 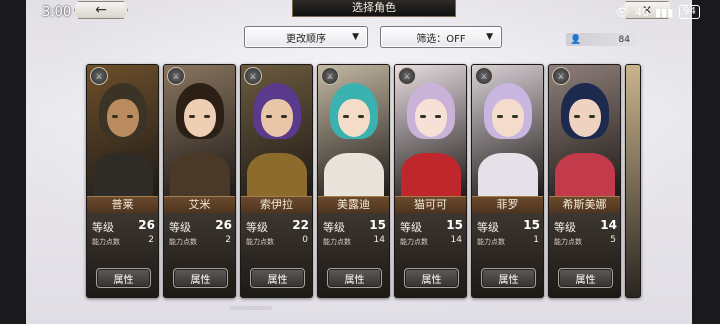 I want to click on character-name: 猫可可, so click(x=430, y=205).